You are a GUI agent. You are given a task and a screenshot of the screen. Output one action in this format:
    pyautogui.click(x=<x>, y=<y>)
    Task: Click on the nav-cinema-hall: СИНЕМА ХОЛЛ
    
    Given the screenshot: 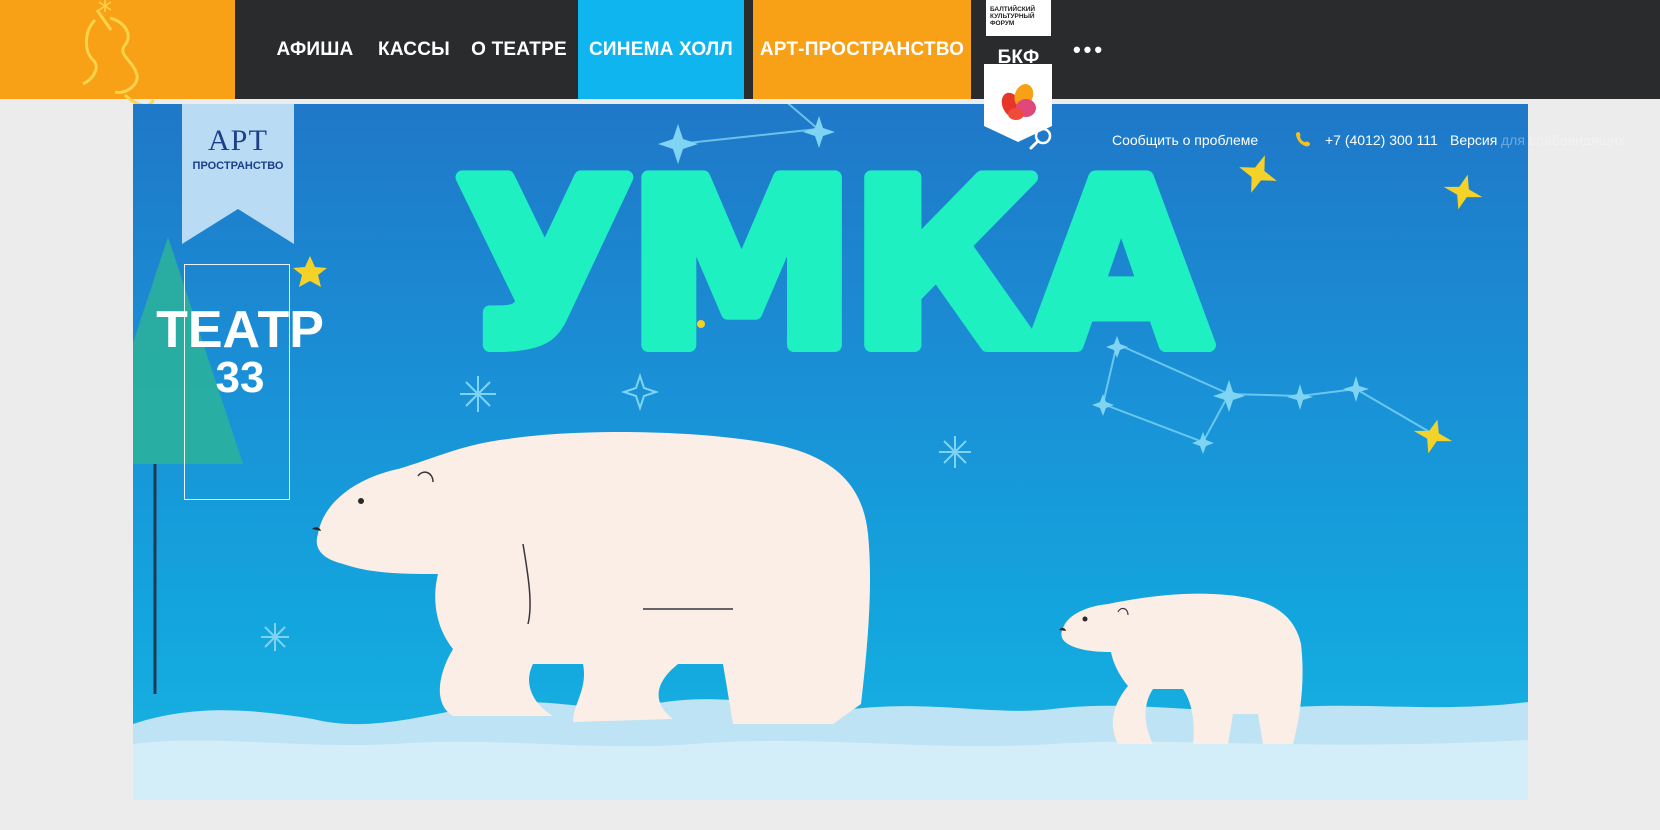 What is the action you would take?
    pyautogui.click(x=661, y=49)
    